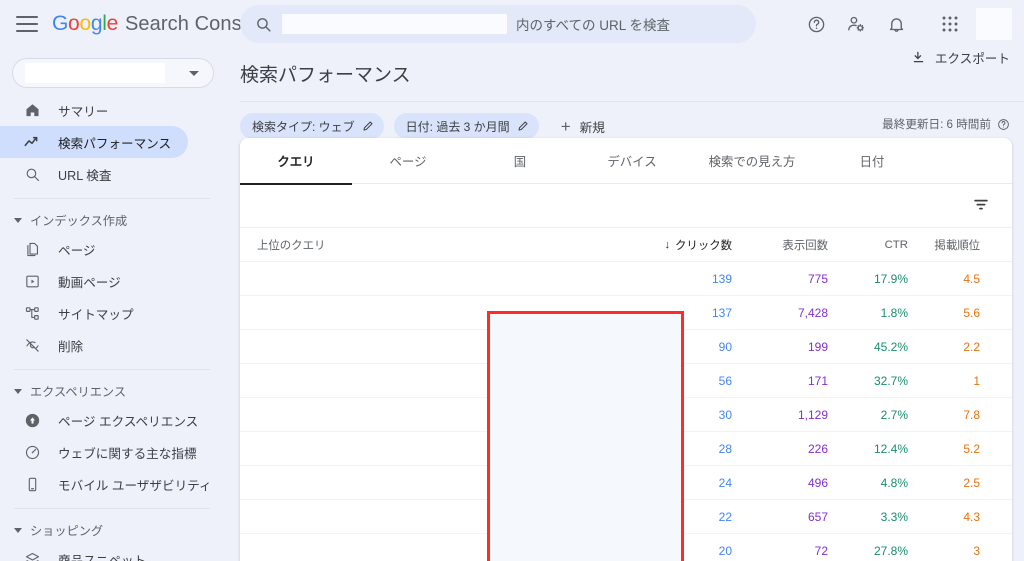  Describe the element at coordinates (325, 75) in the screenshot. I see `page-title: 検索パフォーマンス` at that location.